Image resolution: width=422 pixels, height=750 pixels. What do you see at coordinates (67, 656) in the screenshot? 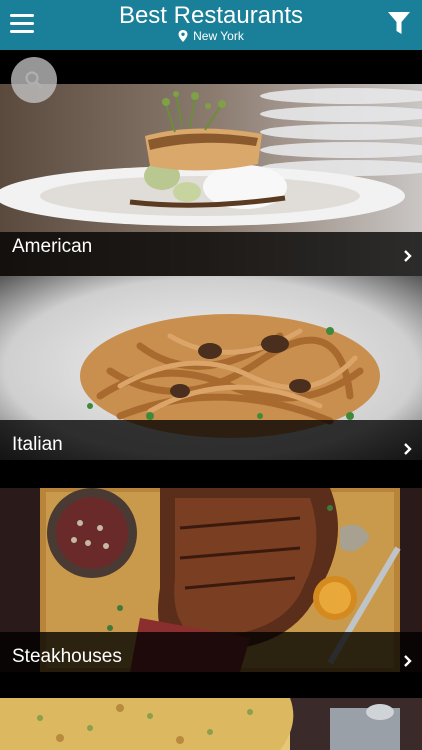
I see `category-label: Steakhouses` at bounding box center [67, 656].